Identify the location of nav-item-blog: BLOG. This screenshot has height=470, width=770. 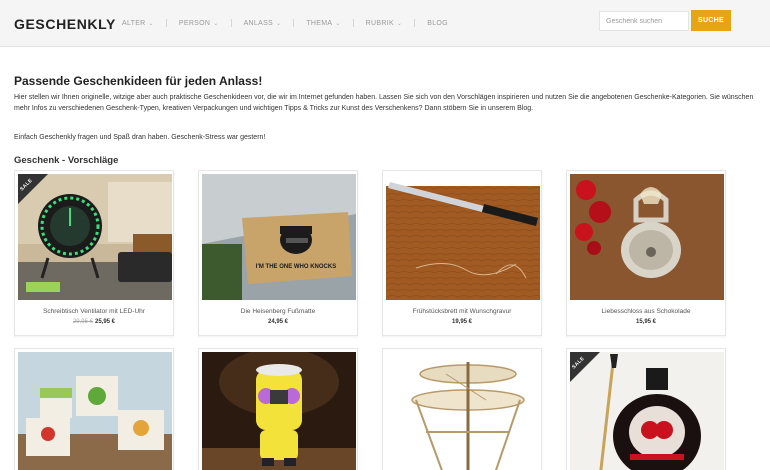
(437, 23).